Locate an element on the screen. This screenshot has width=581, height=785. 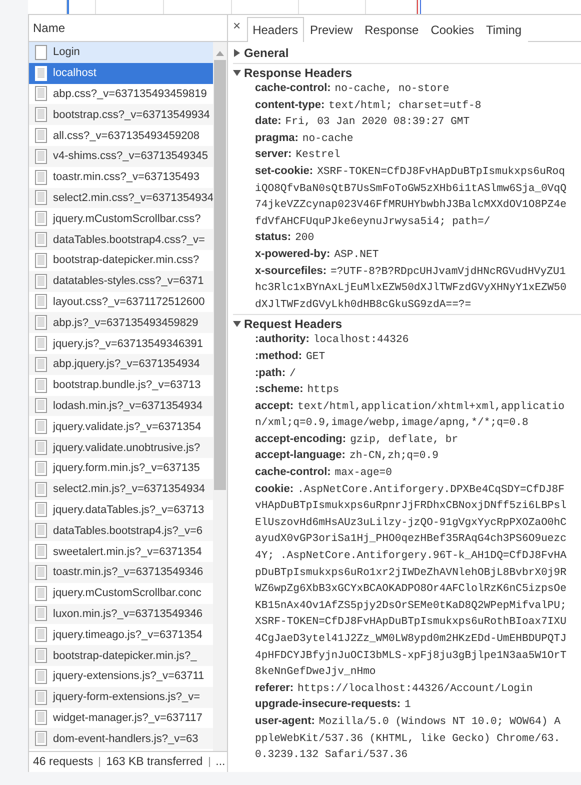
request-name: toastr.min.js?_v=63713549346 is located at coordinates (128, 572).